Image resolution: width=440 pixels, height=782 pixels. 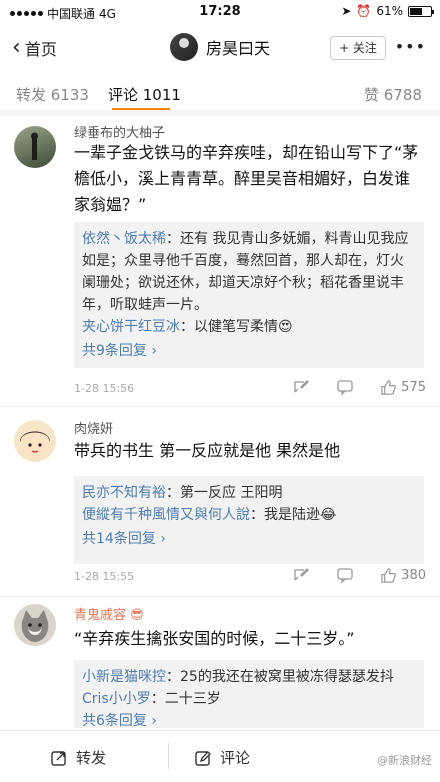 I want to click on battery-percent: 61%, so click(x=389, y=11).